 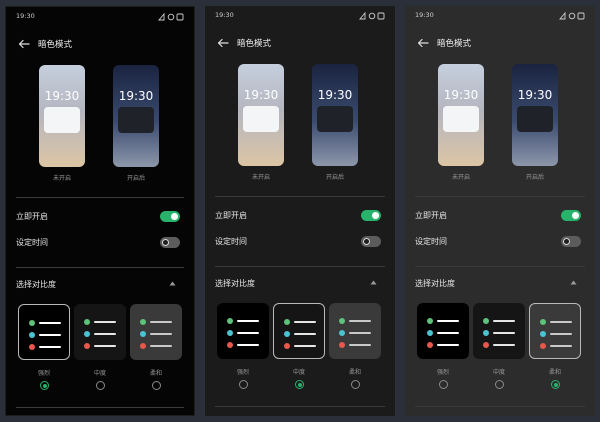 I want to click on status-time: 19:30, so click(x=424, y=15).